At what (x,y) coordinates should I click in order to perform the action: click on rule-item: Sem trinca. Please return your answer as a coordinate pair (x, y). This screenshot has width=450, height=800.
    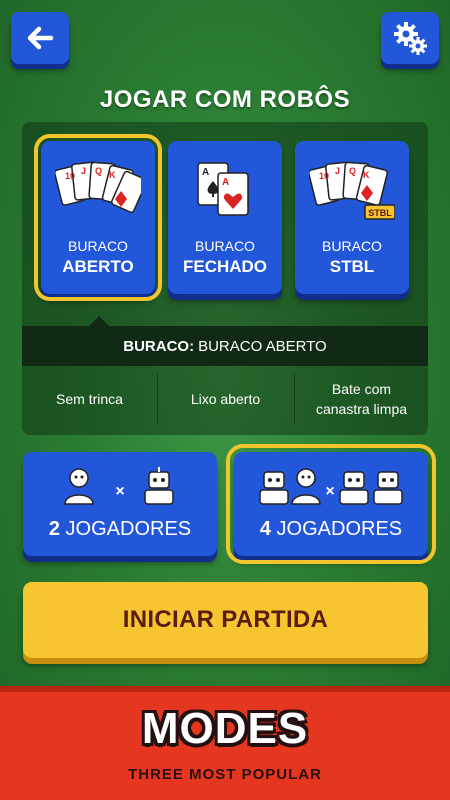
    Looking at the image, I should click on (89, 399).